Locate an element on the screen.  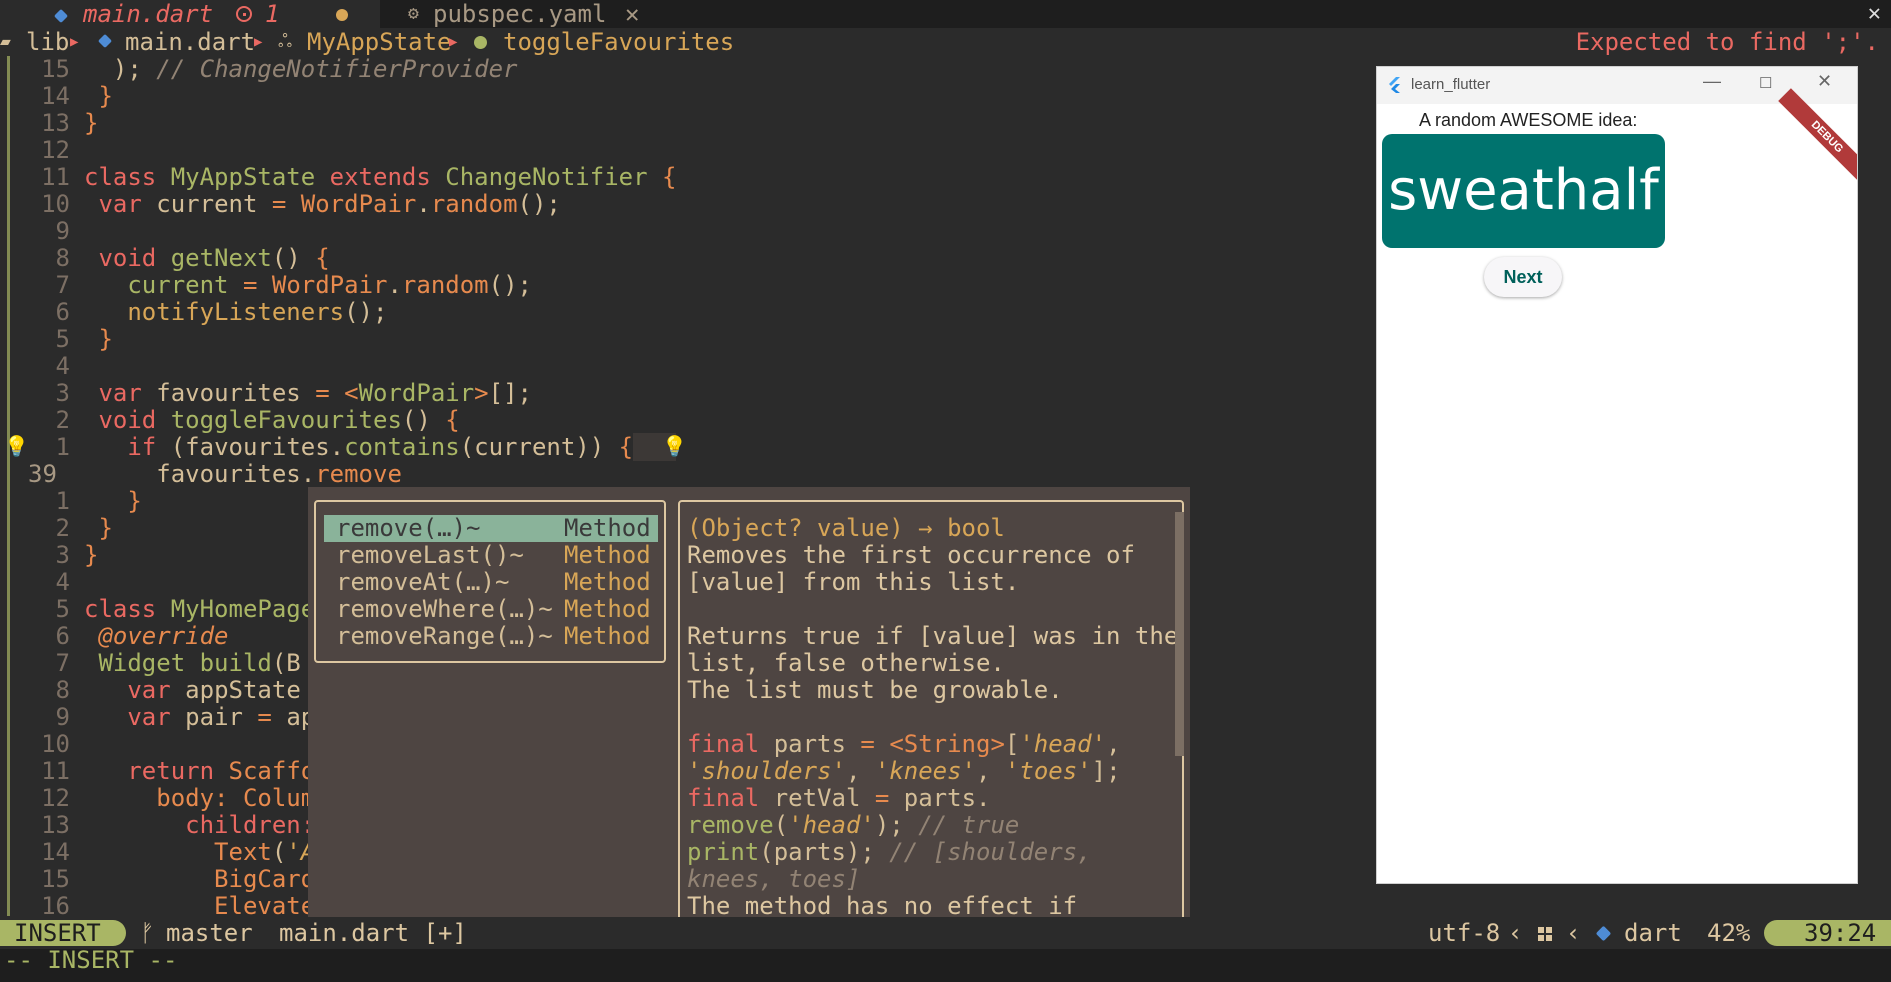
app-heading: A random AWESOME idea: is located at coordinates (1528, 120).